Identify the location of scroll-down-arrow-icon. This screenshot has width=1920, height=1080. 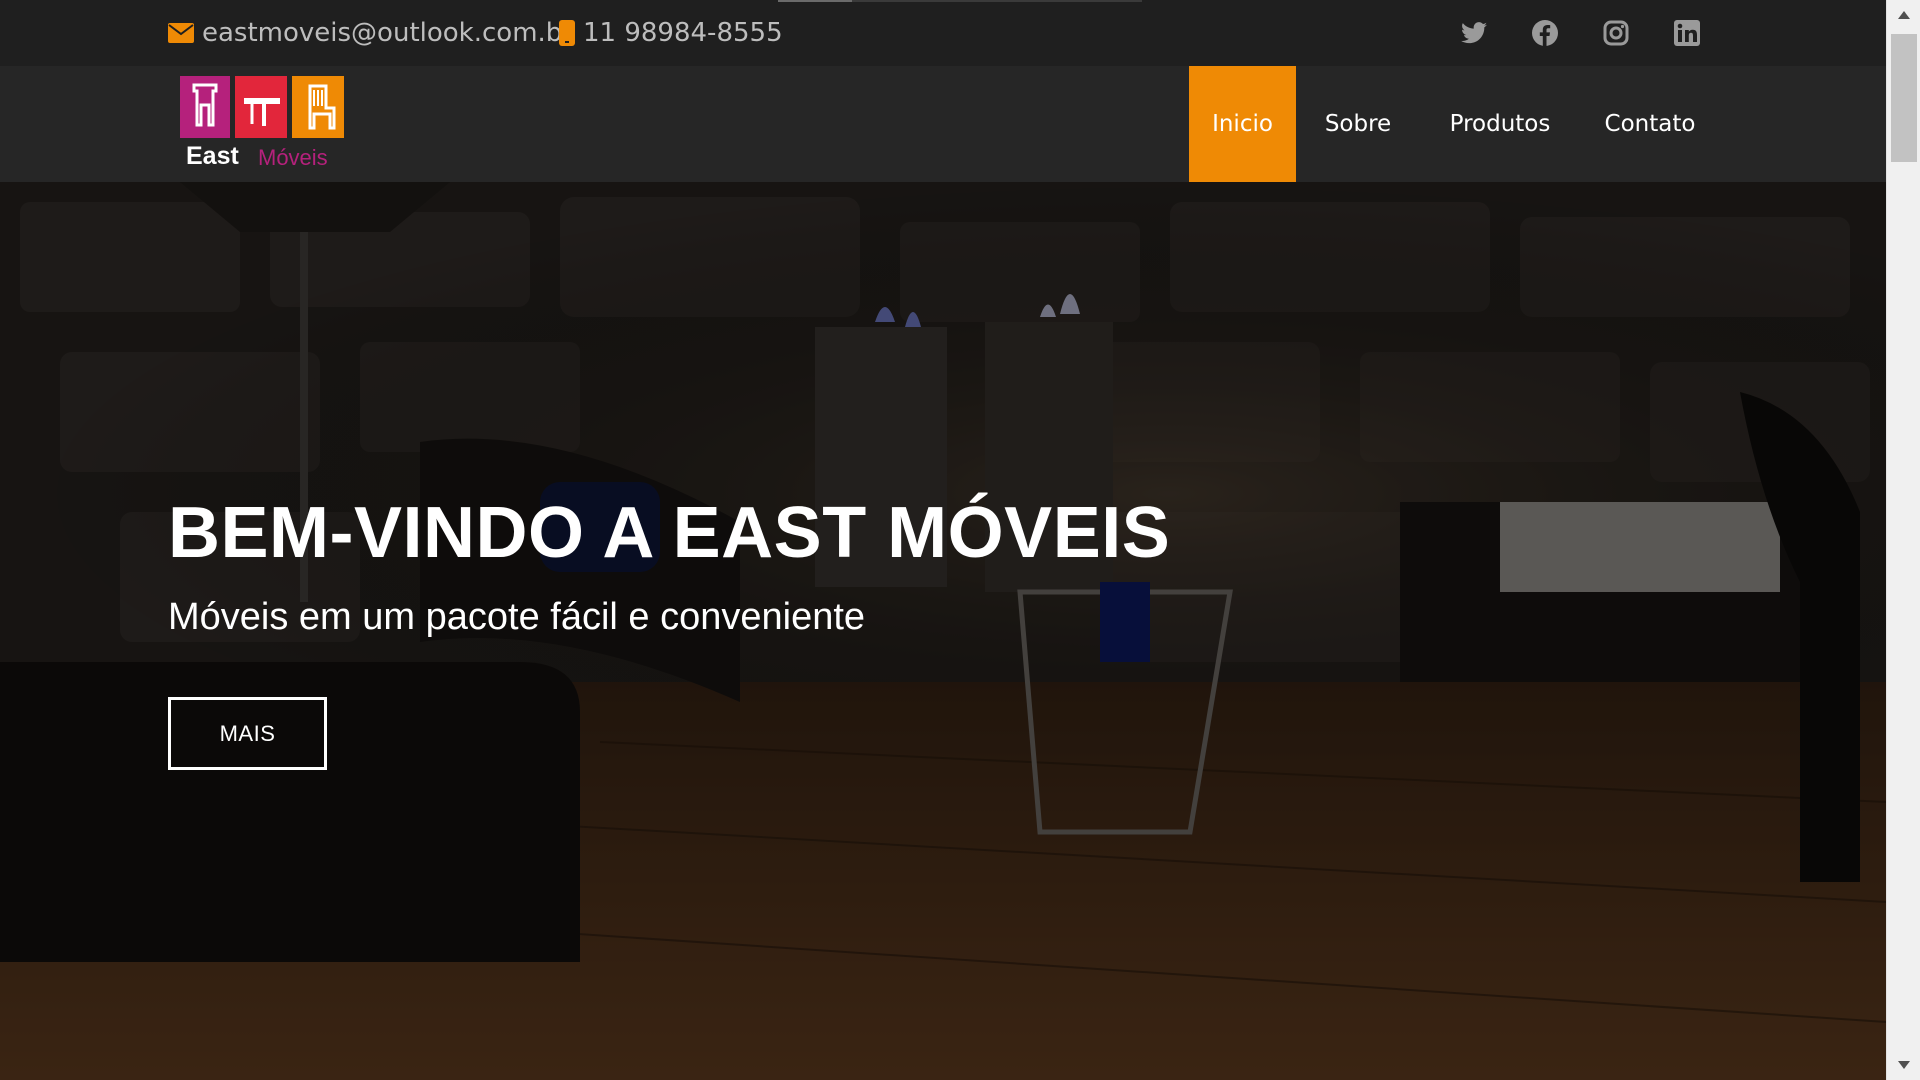
(1903, 1065).